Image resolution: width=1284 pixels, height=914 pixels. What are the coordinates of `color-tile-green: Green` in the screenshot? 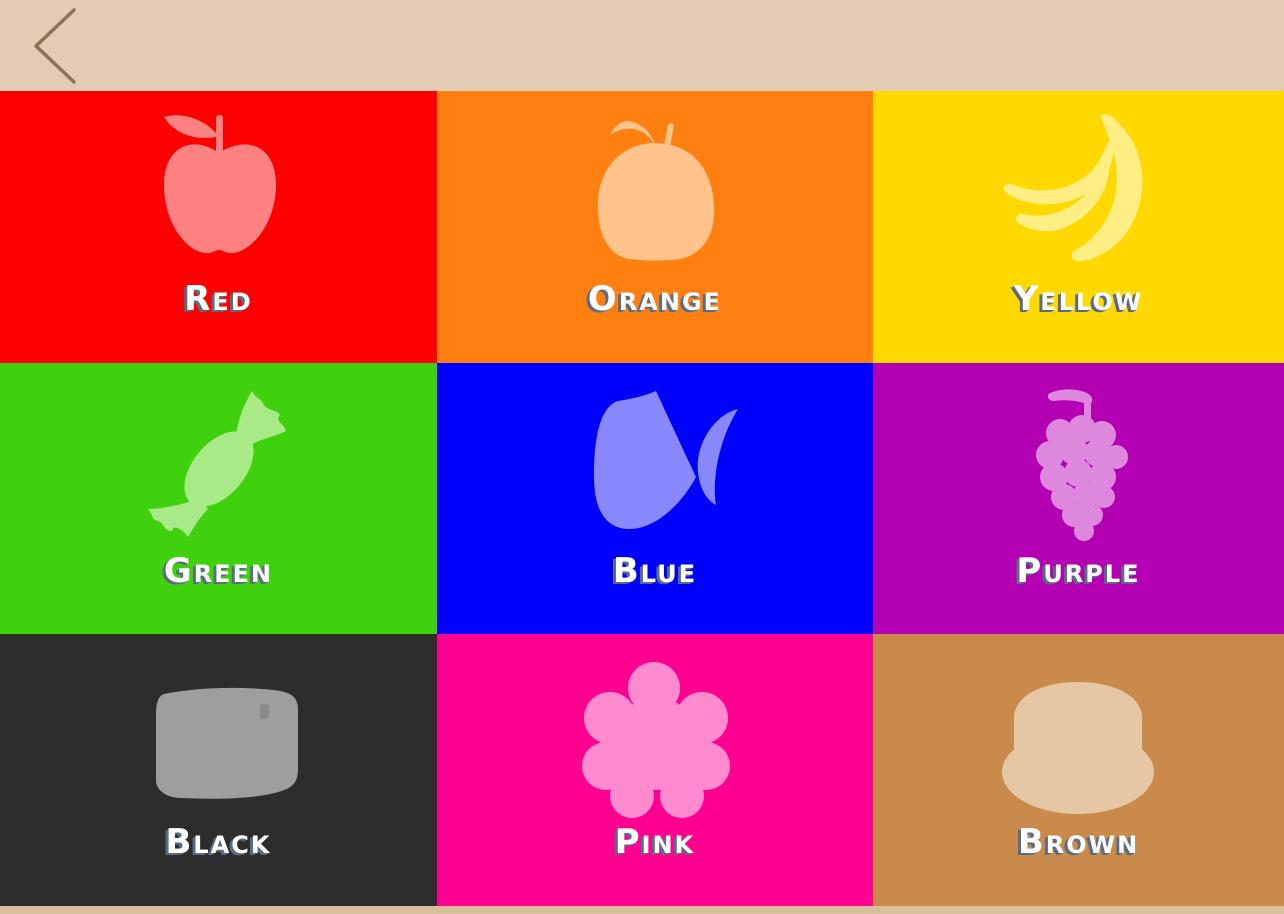 It's located at (218, 498).